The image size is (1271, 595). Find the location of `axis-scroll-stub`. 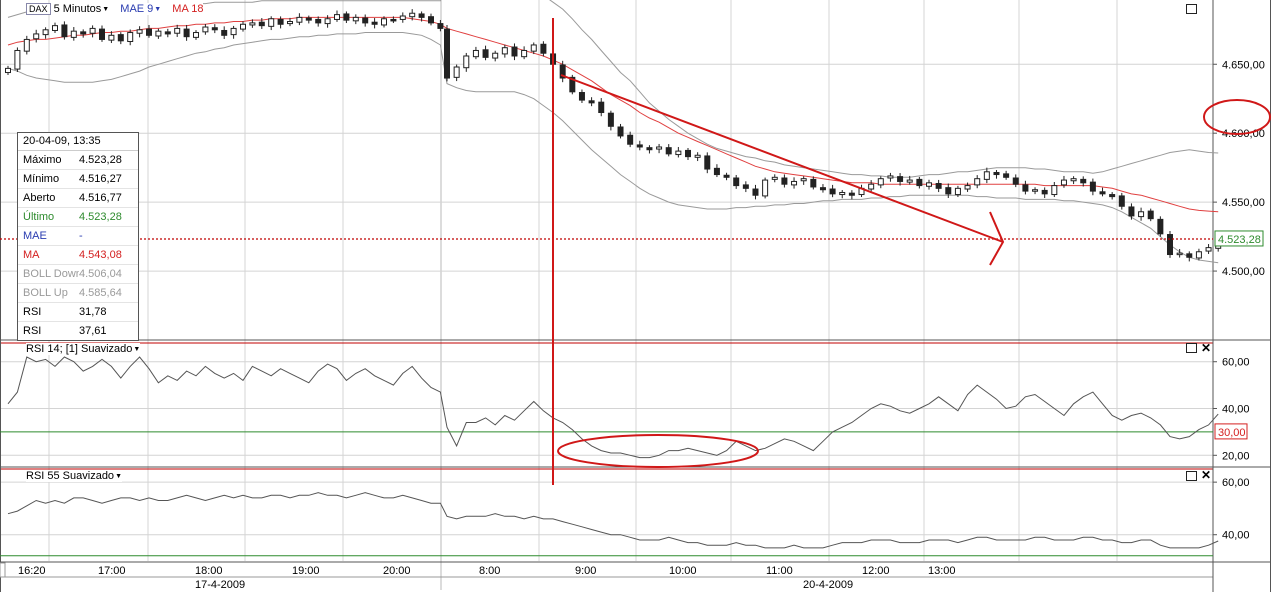

axis-scroll-stub is located at coordinates (3, 570).